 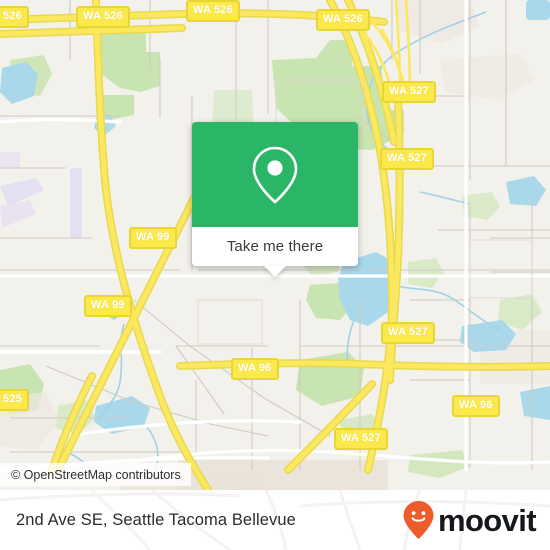 I want to click on moovit-logo: moovit, so click(x=469, y=520).